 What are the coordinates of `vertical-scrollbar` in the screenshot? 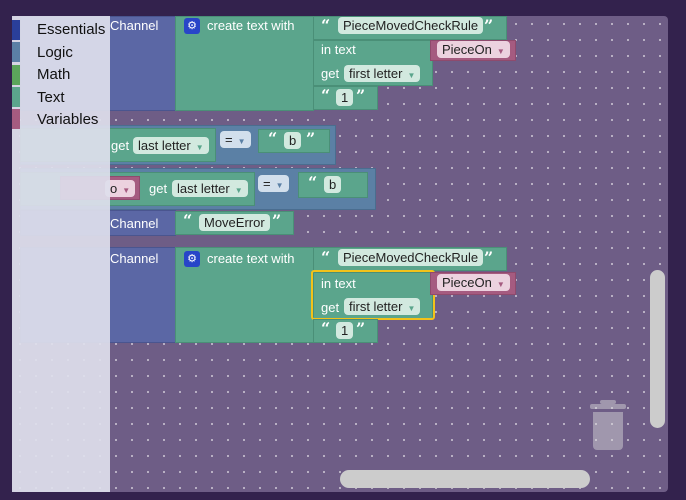 It's located at (657, 349).